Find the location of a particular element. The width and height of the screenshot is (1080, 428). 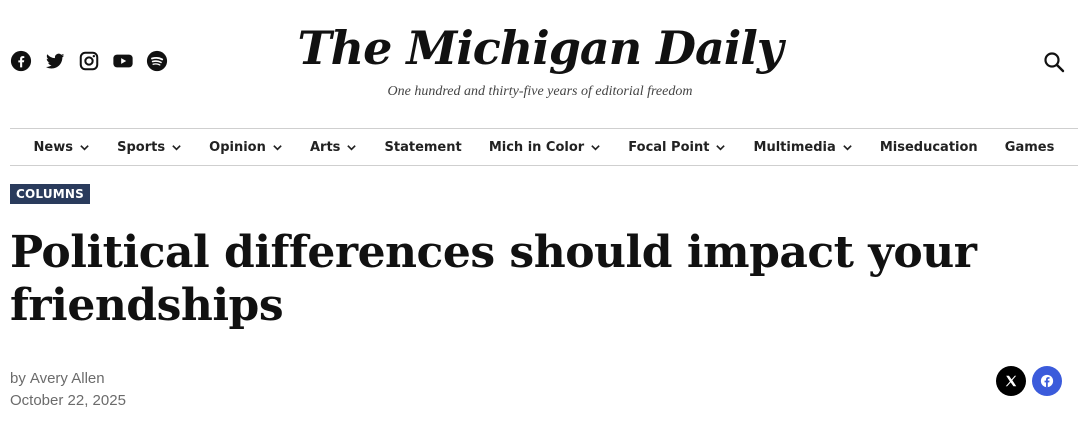

nav-item-statement: Statement is located at coordinates (423, 147).